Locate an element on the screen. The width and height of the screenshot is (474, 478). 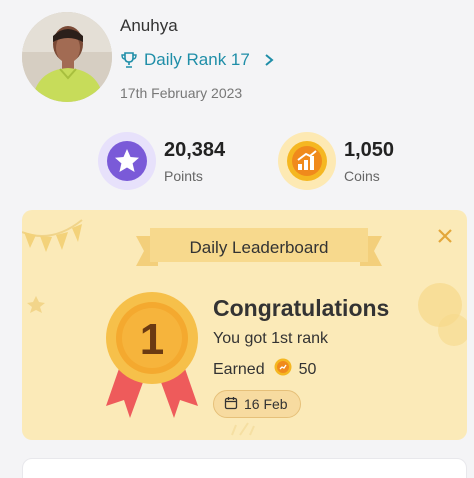
stats-row: 20,384 Points 1,050 Coins is located at coordinates (278, 162).